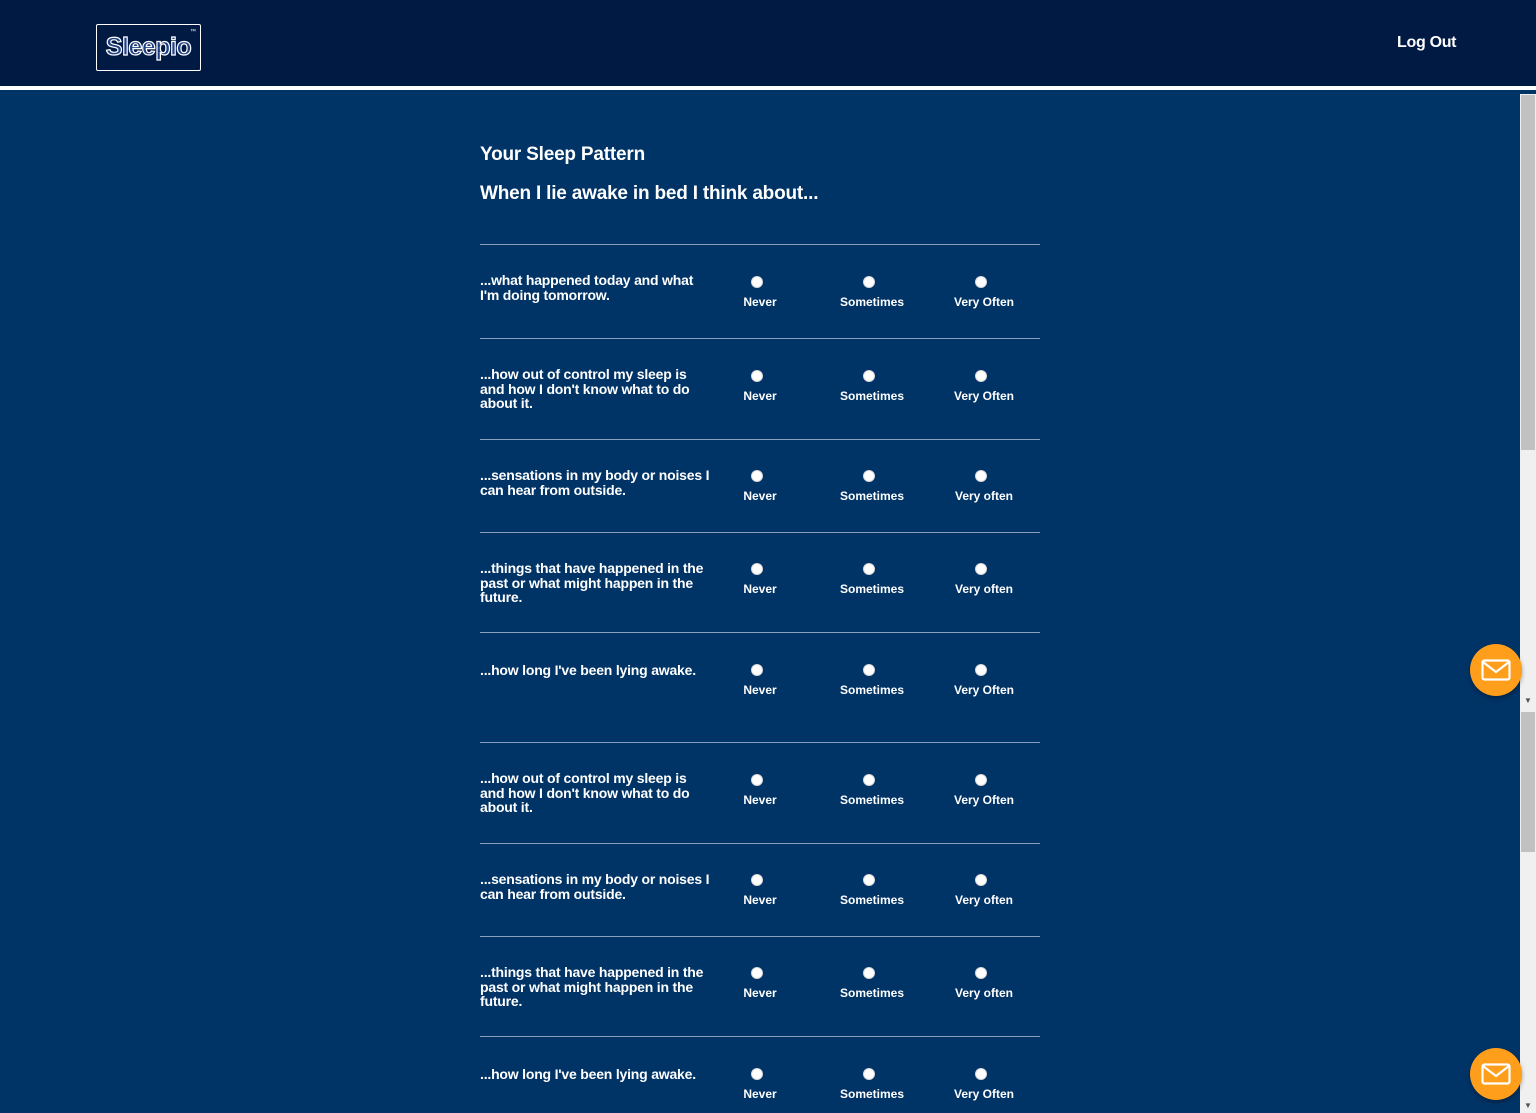 This screenshot has width=1536, height=1113. What do you see at coordinates (1528, 782) in the screenshot?
I see `scrollbar-thumb-lower` at bounding box center [1528, 782].